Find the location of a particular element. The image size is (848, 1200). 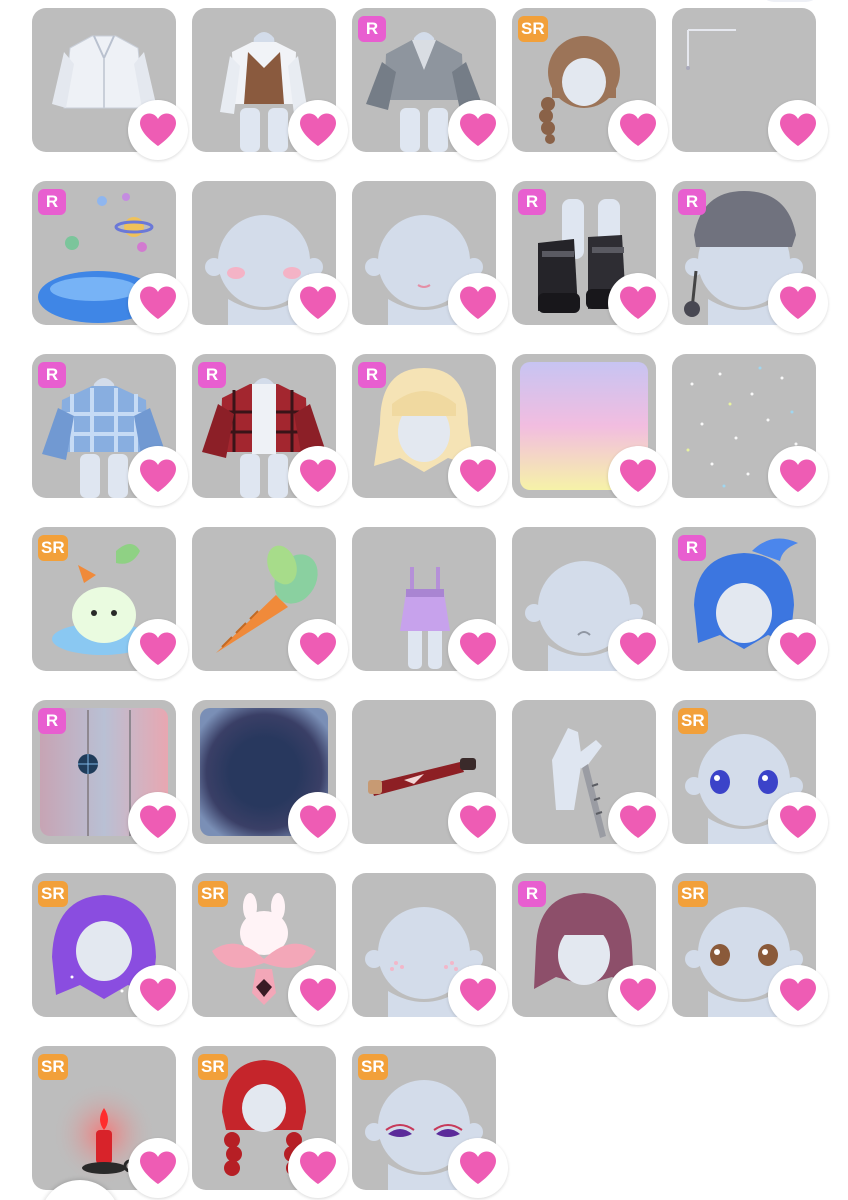

item-card-blue-eyes-face: SR is located at coordinates (750, 776).